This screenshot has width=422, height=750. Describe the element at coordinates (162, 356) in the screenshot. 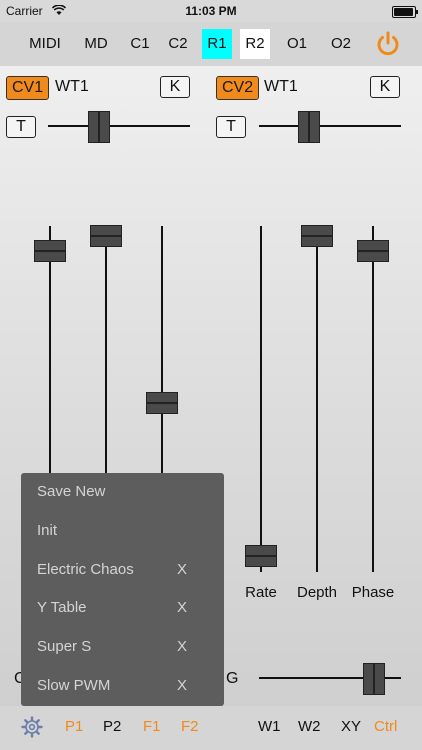

I see `left-slider-3-track` at that location.